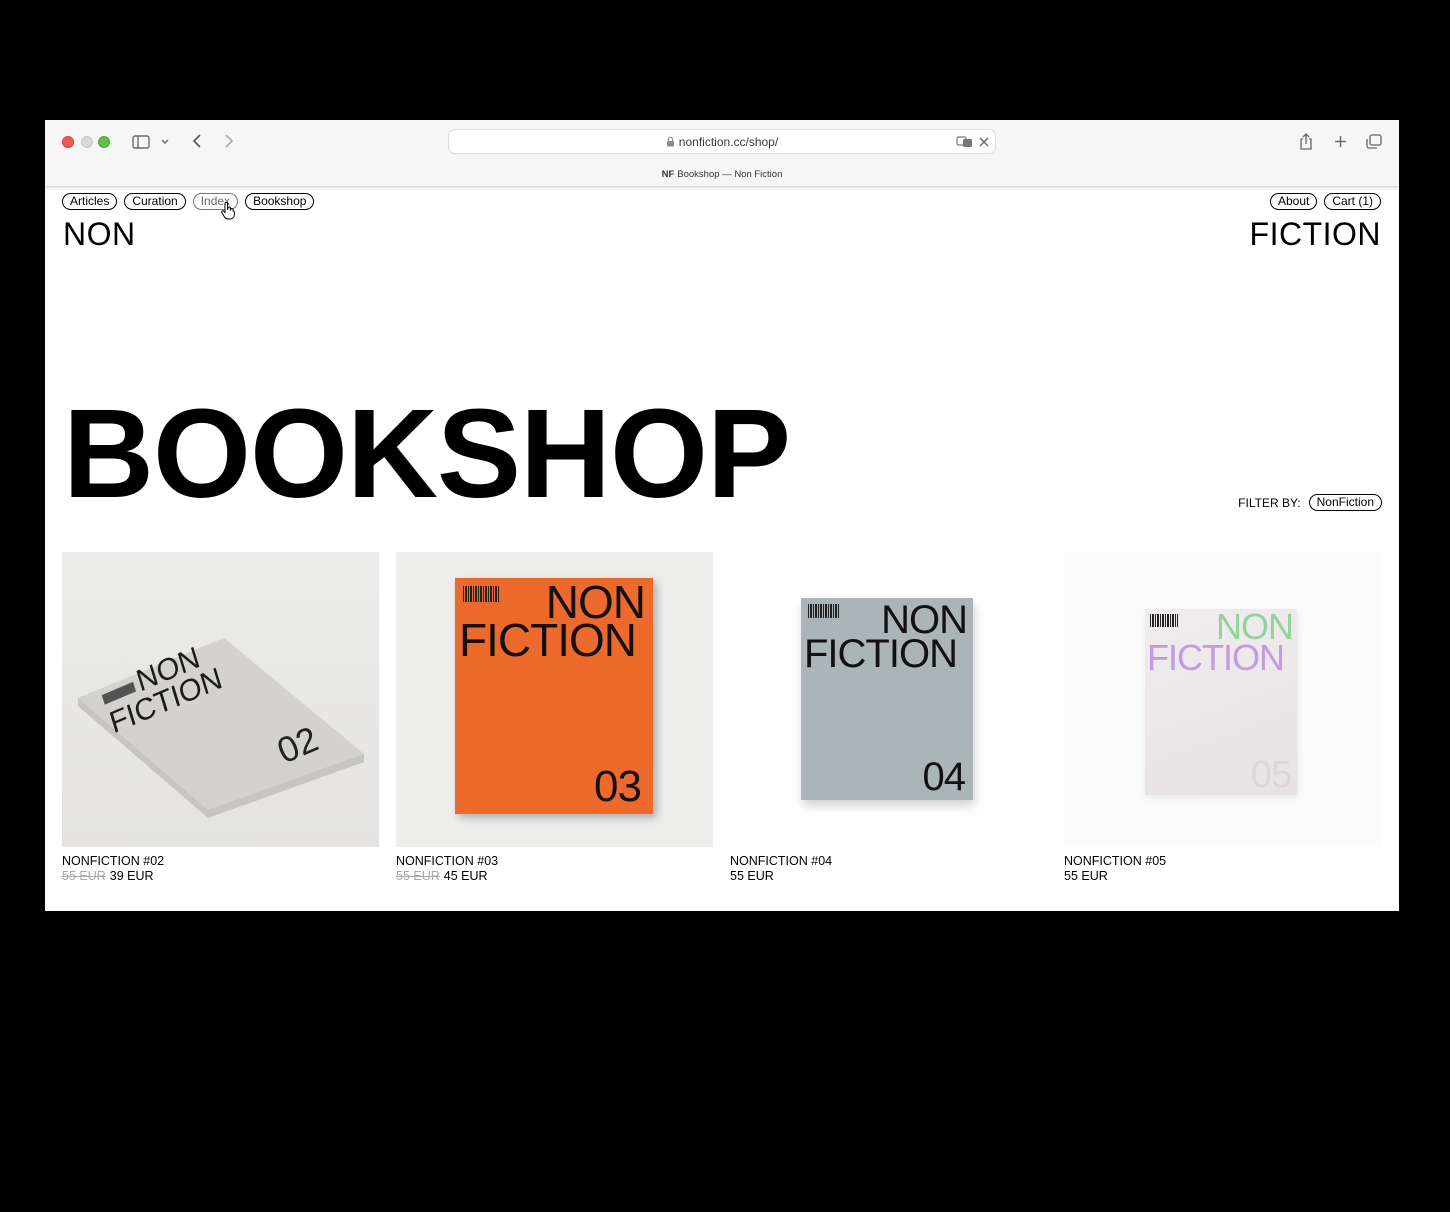  Describe the element at coordinates (1271, 775) in the screenshot. I see `cover-issue-number: 05` at that location.